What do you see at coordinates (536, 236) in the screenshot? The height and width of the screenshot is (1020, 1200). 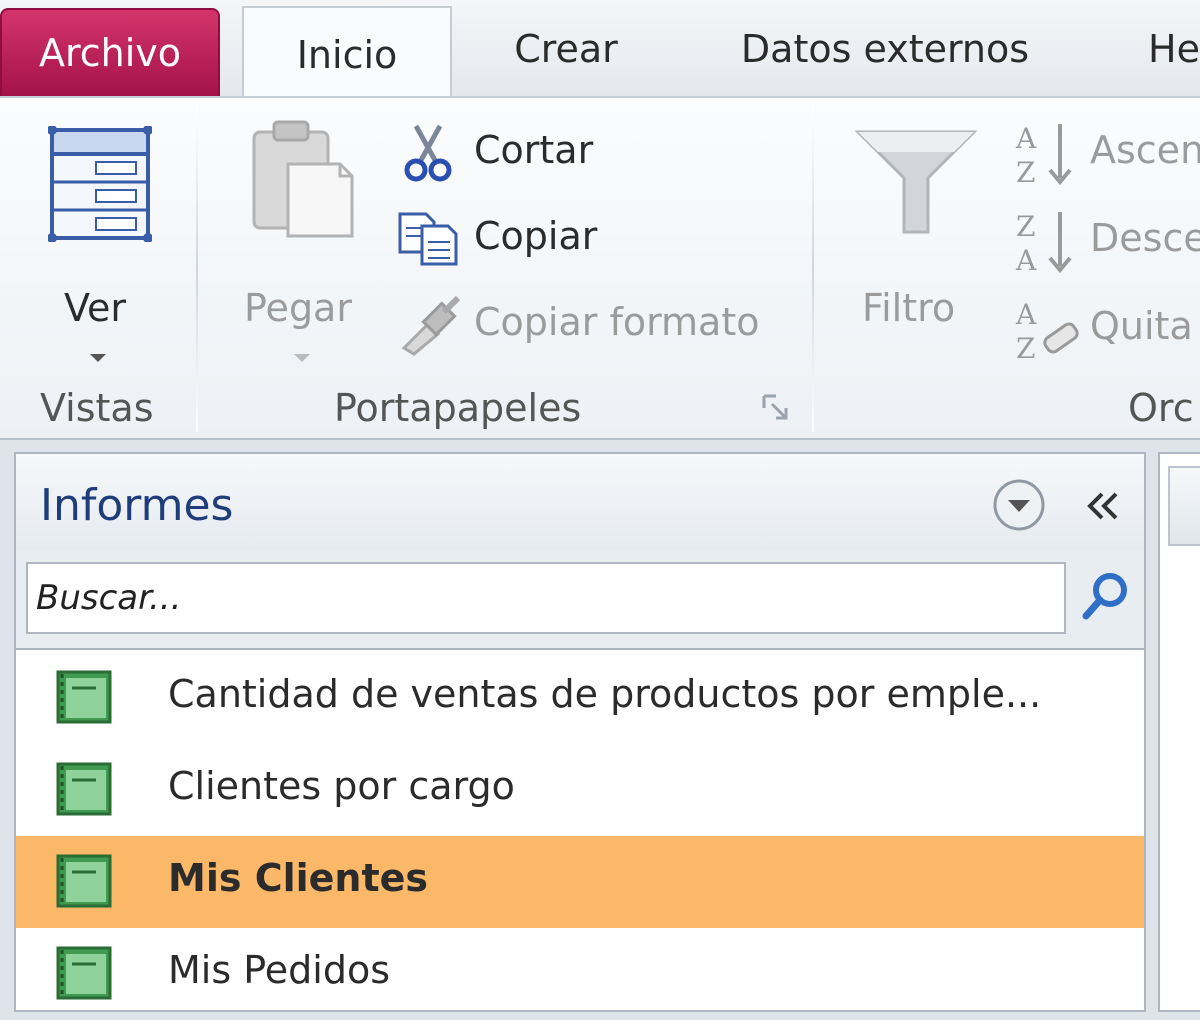 I see `copy-button-label: Copiar` at bounding box center [536, 236].